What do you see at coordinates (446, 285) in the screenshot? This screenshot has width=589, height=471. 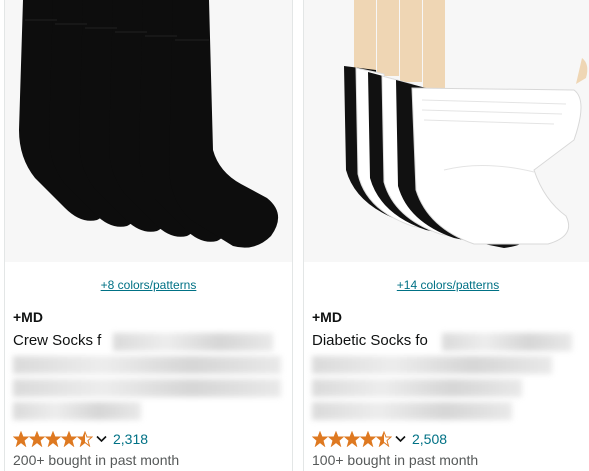 I see `colors-patterns-link-2: +14 colors/patterns` at bounding box center [446, 285].